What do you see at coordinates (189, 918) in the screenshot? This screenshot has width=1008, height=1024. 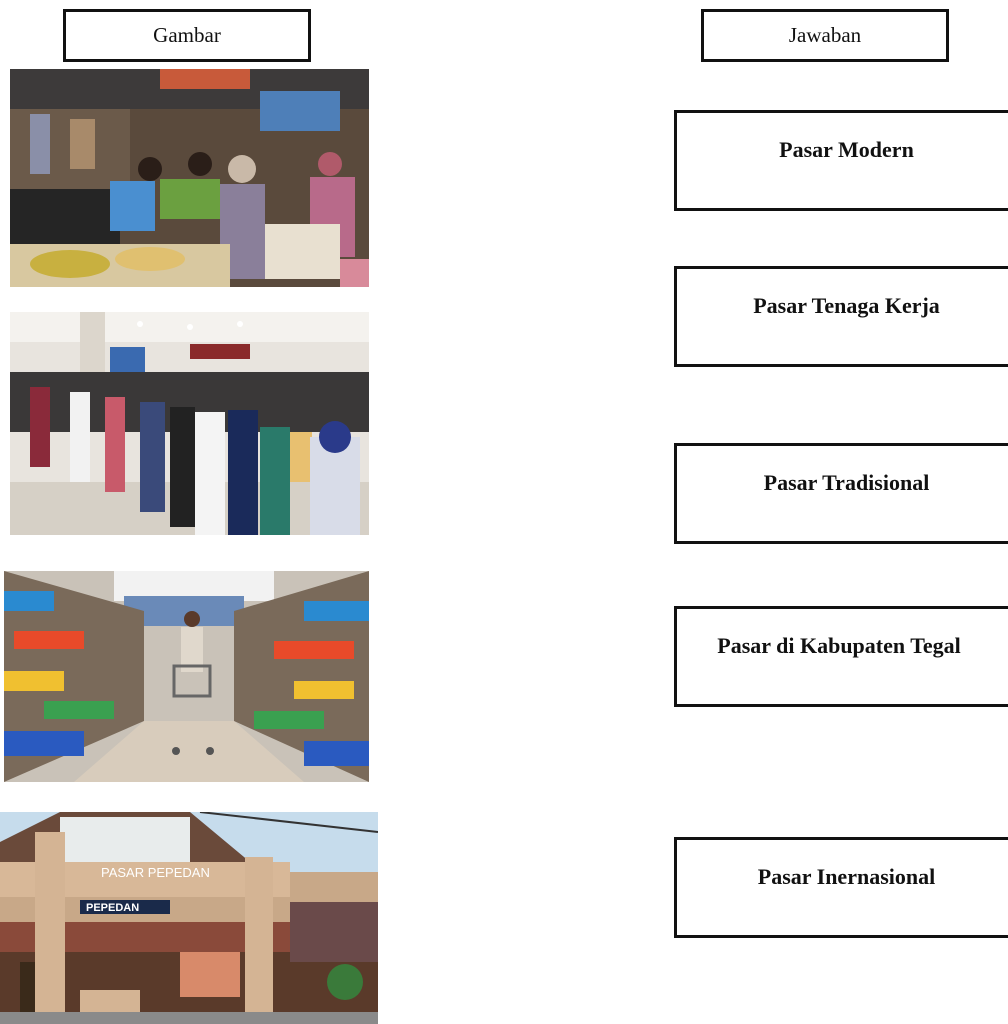 I see `pasar-pepedan-gate-photo: PASAR PEPEDAN PEPEDAN` at bounding box center [189, 918].